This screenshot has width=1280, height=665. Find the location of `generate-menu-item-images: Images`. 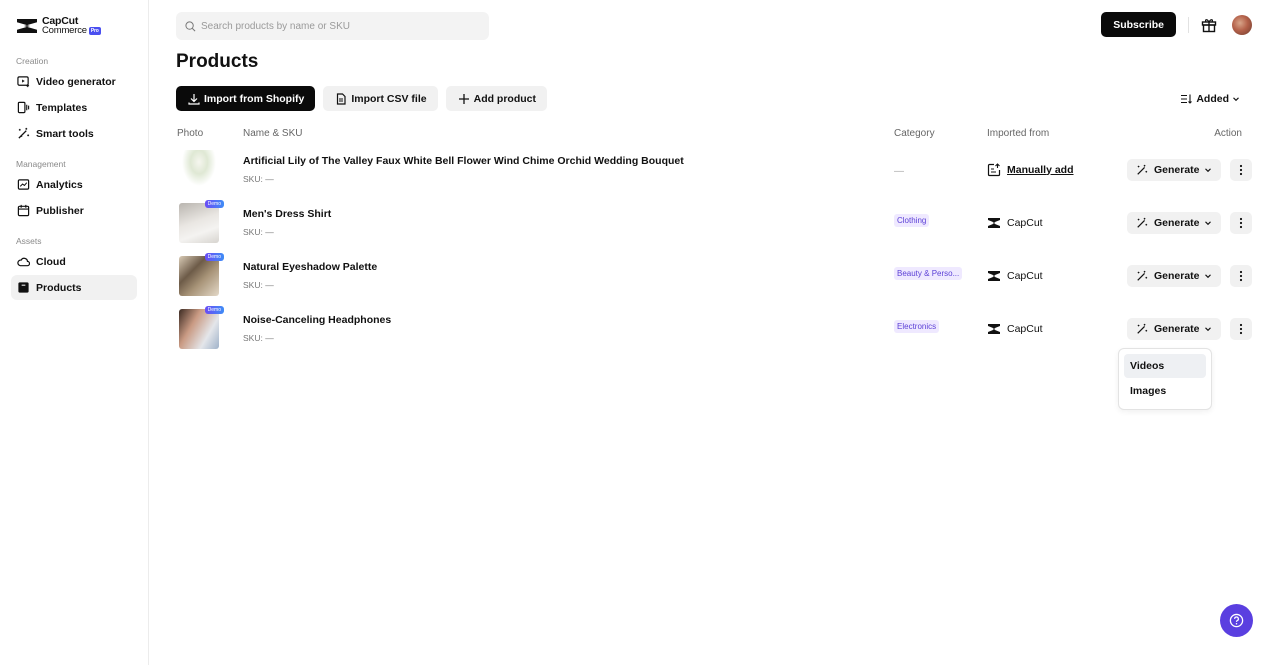

generate-menu-item-images: Images is located at coordinates (1165, 391).